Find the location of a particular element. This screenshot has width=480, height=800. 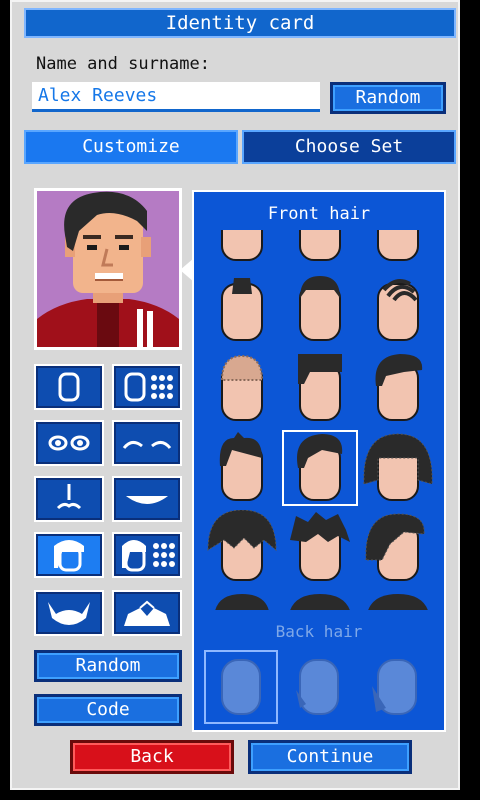

page-title: Identity card is located at coordinates (240, 23).